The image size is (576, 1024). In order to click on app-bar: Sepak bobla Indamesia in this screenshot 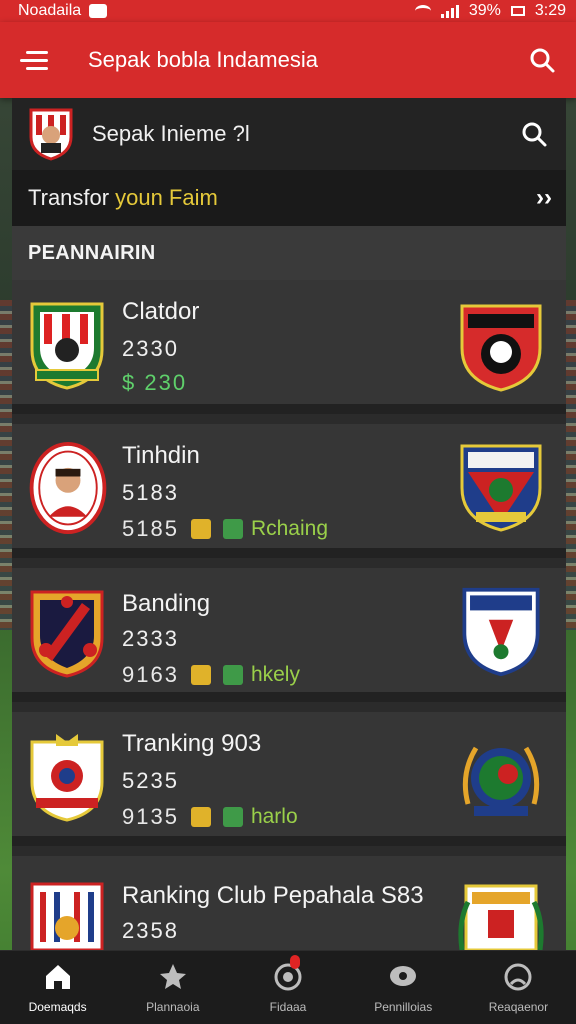, I will do `click(288, 60)`.